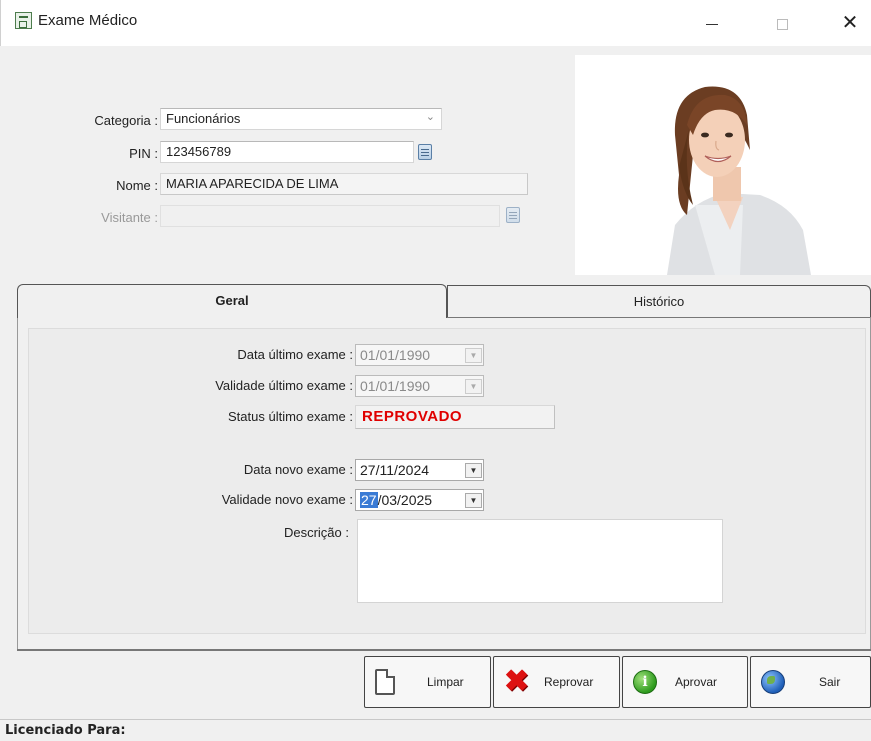 The width and height of the screenshot is (871, 741). I want to click on visitante-lookup-icon, so click(513, 215).